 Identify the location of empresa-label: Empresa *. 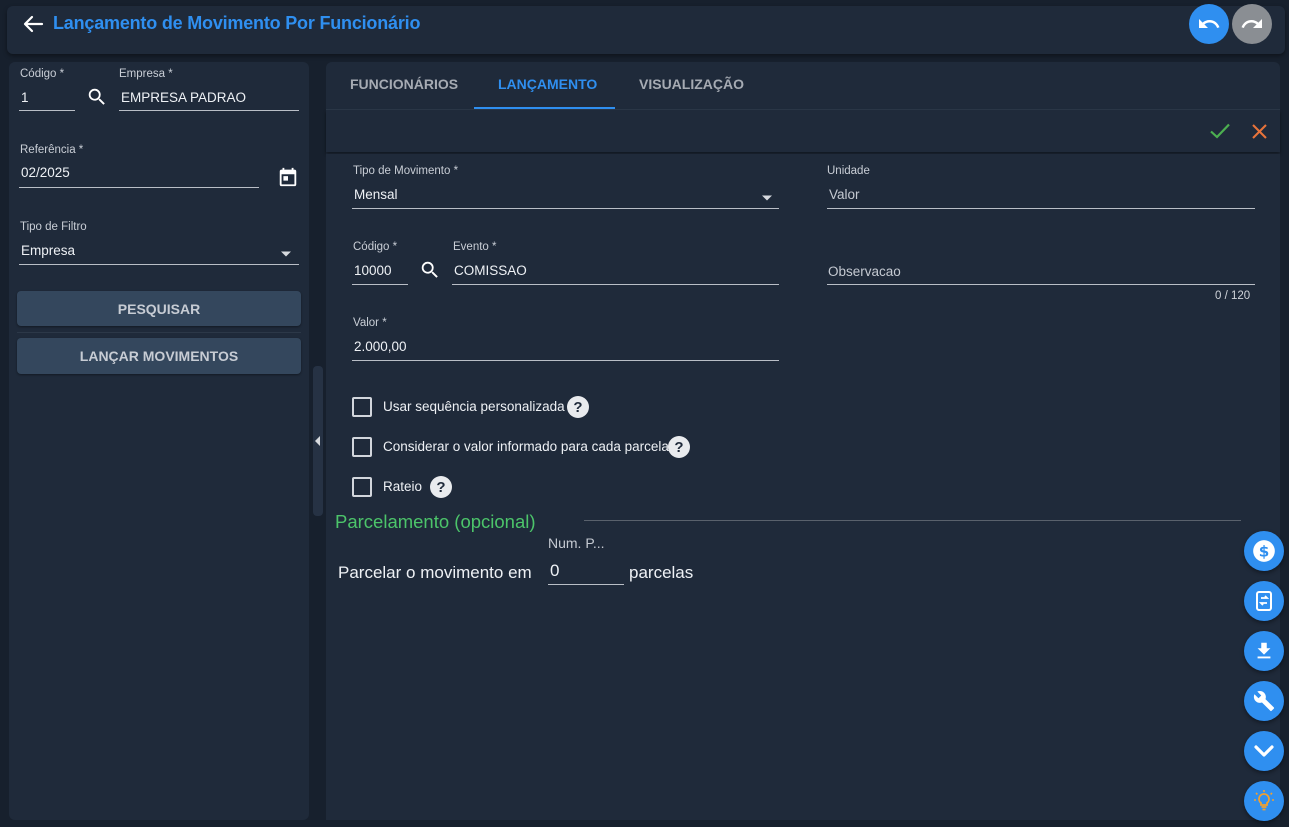
(146, 74).